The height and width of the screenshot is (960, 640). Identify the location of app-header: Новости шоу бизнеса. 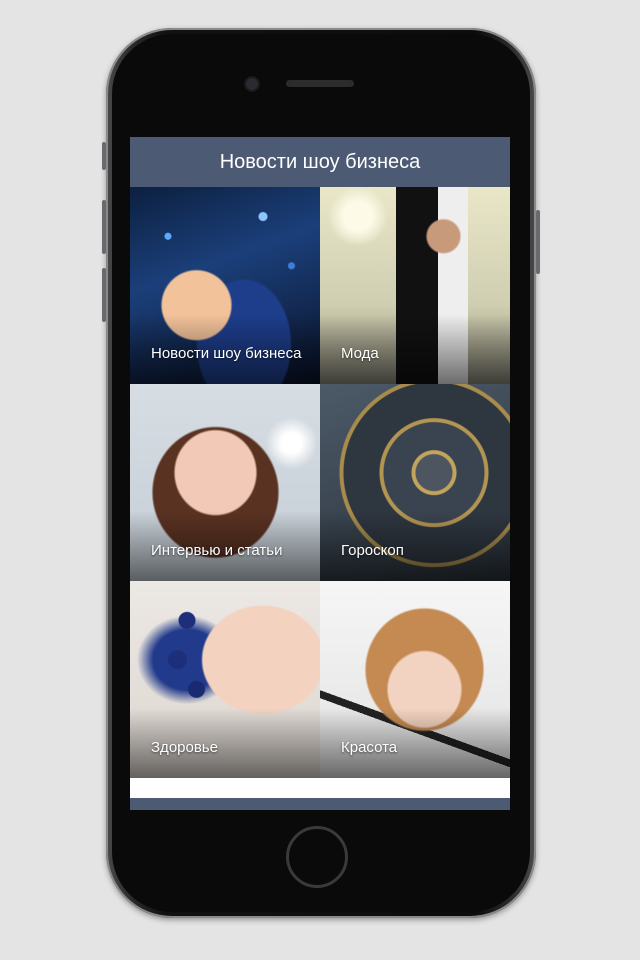
(320, 162).